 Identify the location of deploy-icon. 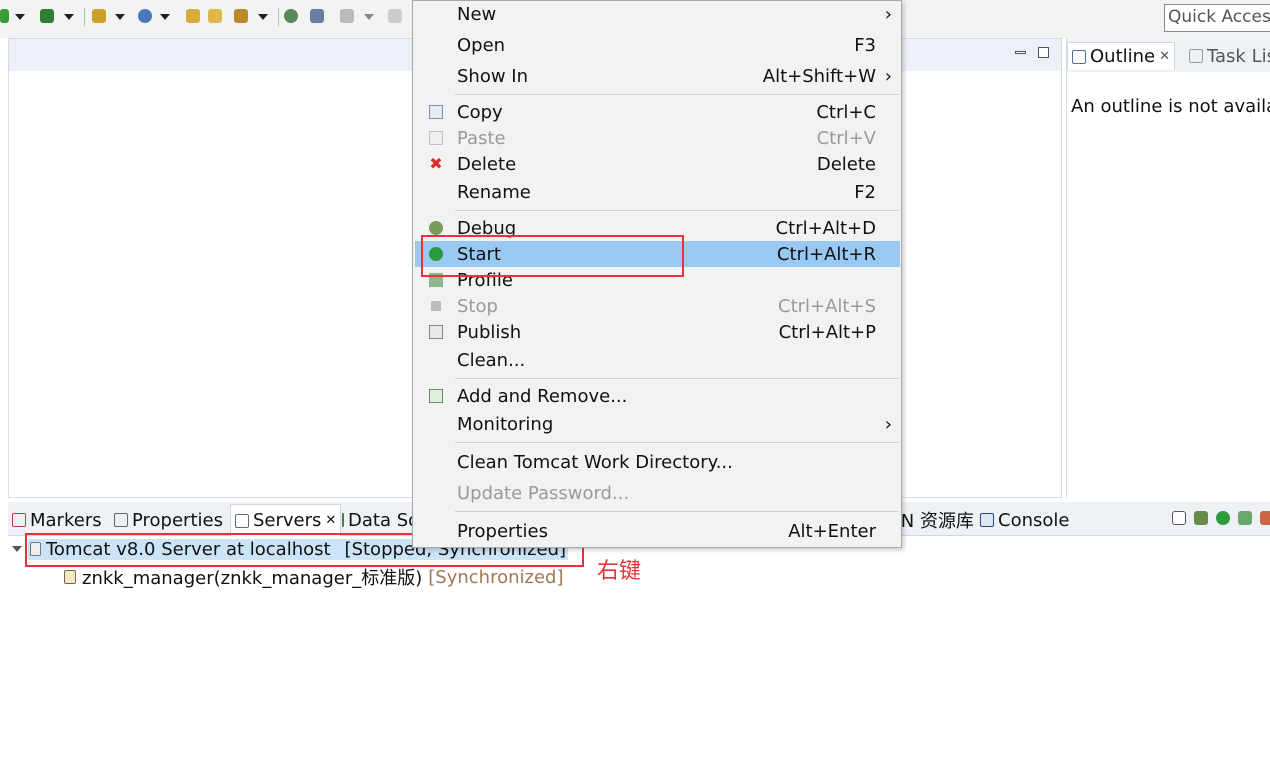
(241, 16).